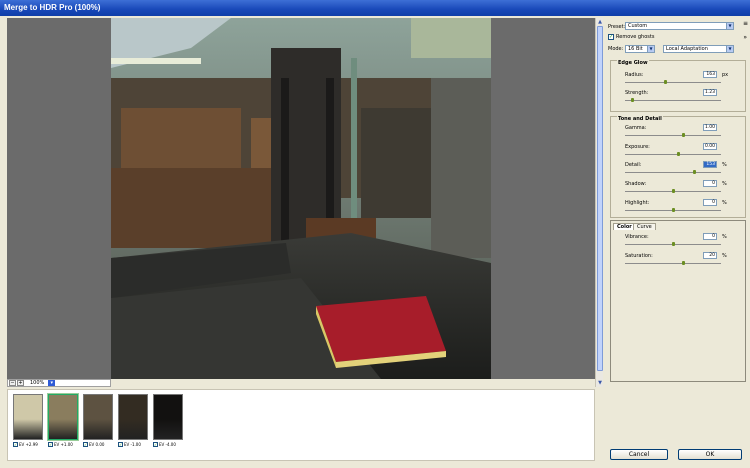 Image resolution: width=750 pixels, height=468 pixels. I want to click on vibrance-label: Vibrance:, so click(637, 237).